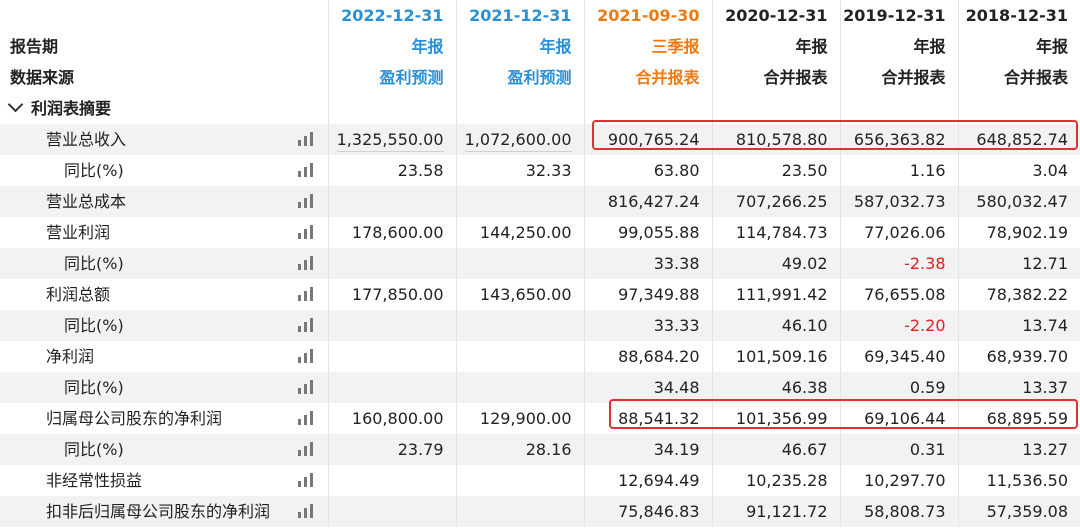  Describe the element at coordinates (647, 449) in the screenshot. I see `value-cell: 34.19` at that location.